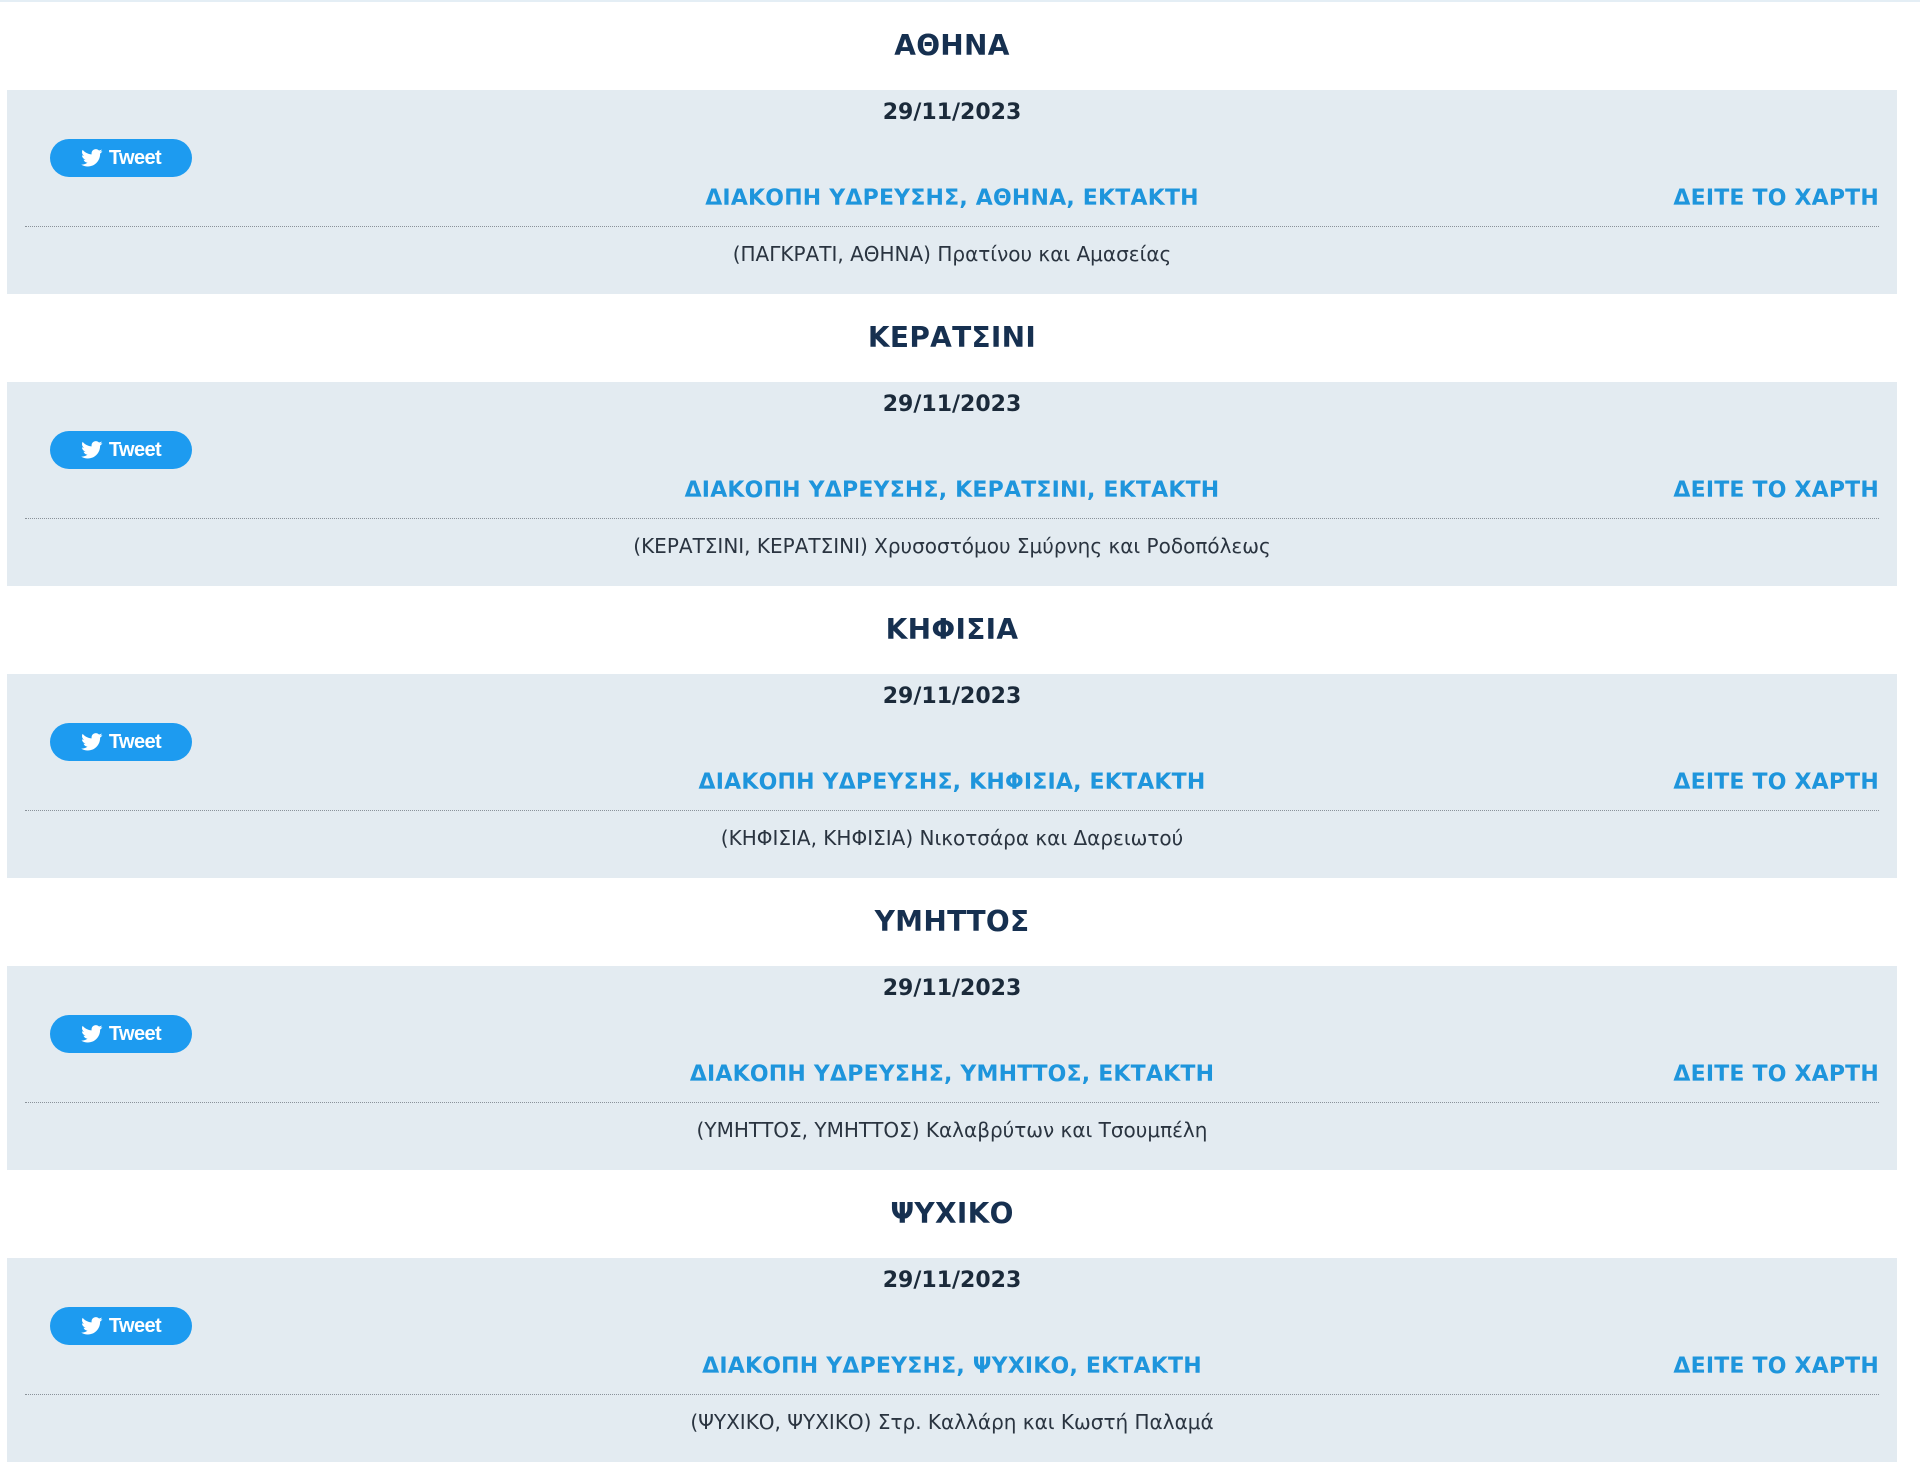 The height and width of the screenshot is (1464, 1920). Describe the element at coordinates (952, 921) in the screenshot. I see `section-area-title: ΥΜΗΤΤΟΣ` at that location.